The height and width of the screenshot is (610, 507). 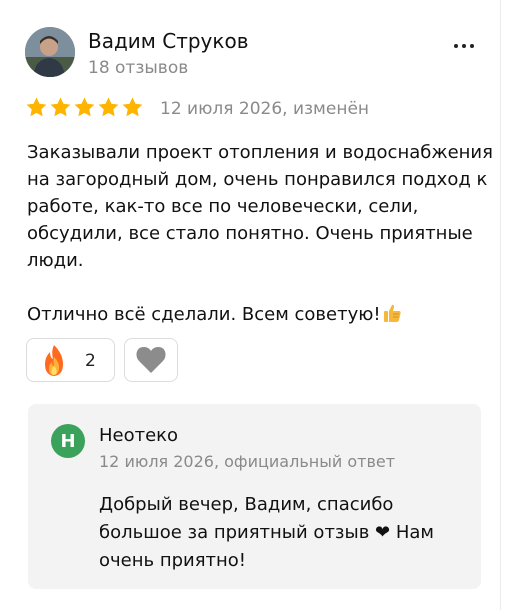 I want to click on thumbs-up-icon, so click(x=392, y=313).